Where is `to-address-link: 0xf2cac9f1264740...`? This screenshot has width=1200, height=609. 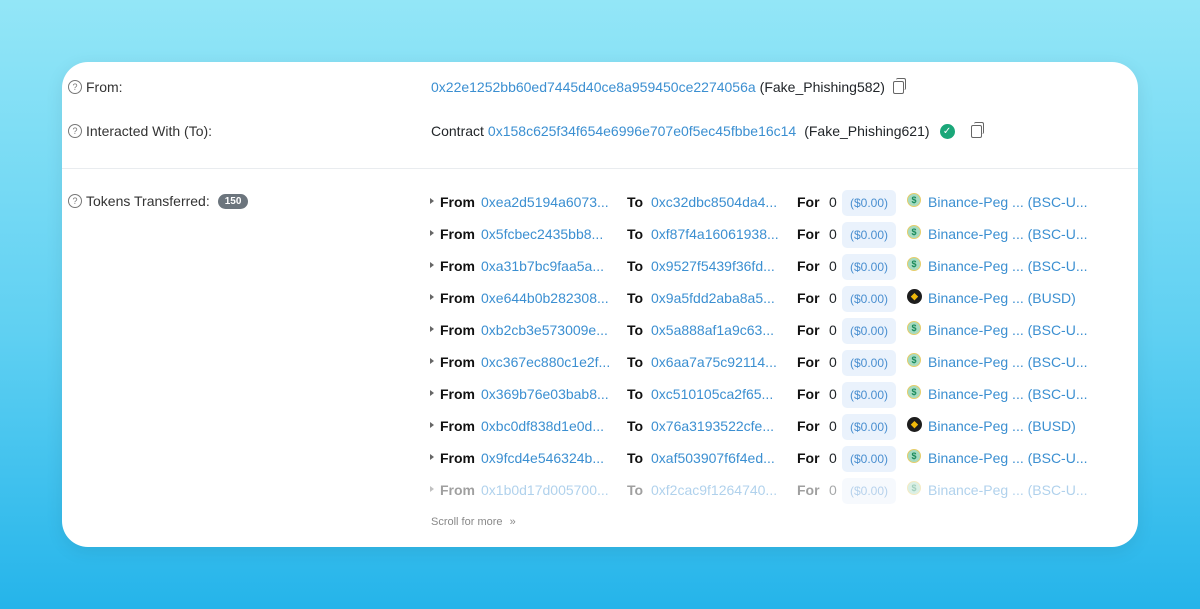 to-address-link: 0xf2cac9f1264740... is located at coordinates (714, 490).